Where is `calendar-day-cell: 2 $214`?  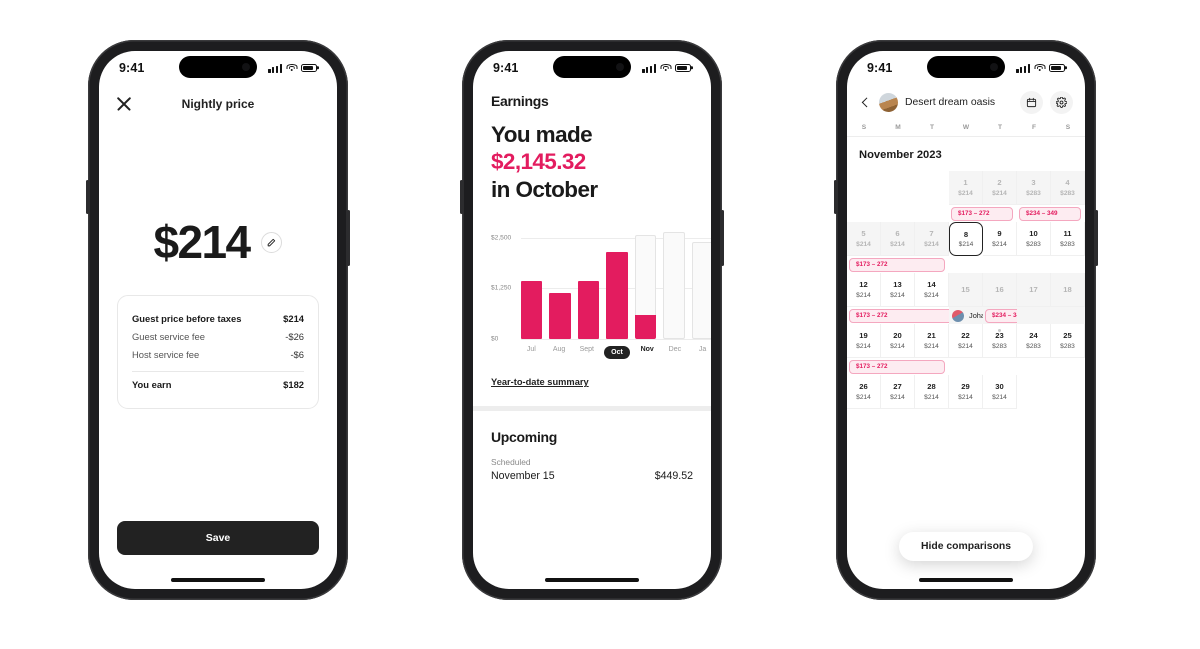 calendar-day-cell: 2 $214 is located at coordinates (1000, 188).